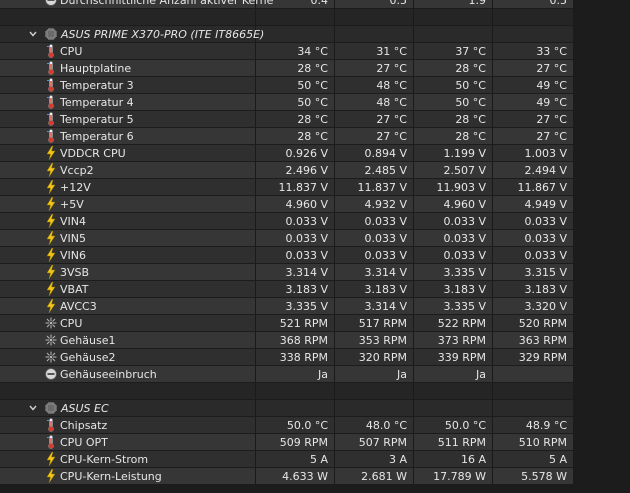 This screenshot has width=630, height=493. I want to click on sensor-value: 48.0 °C, so click(386, 425).